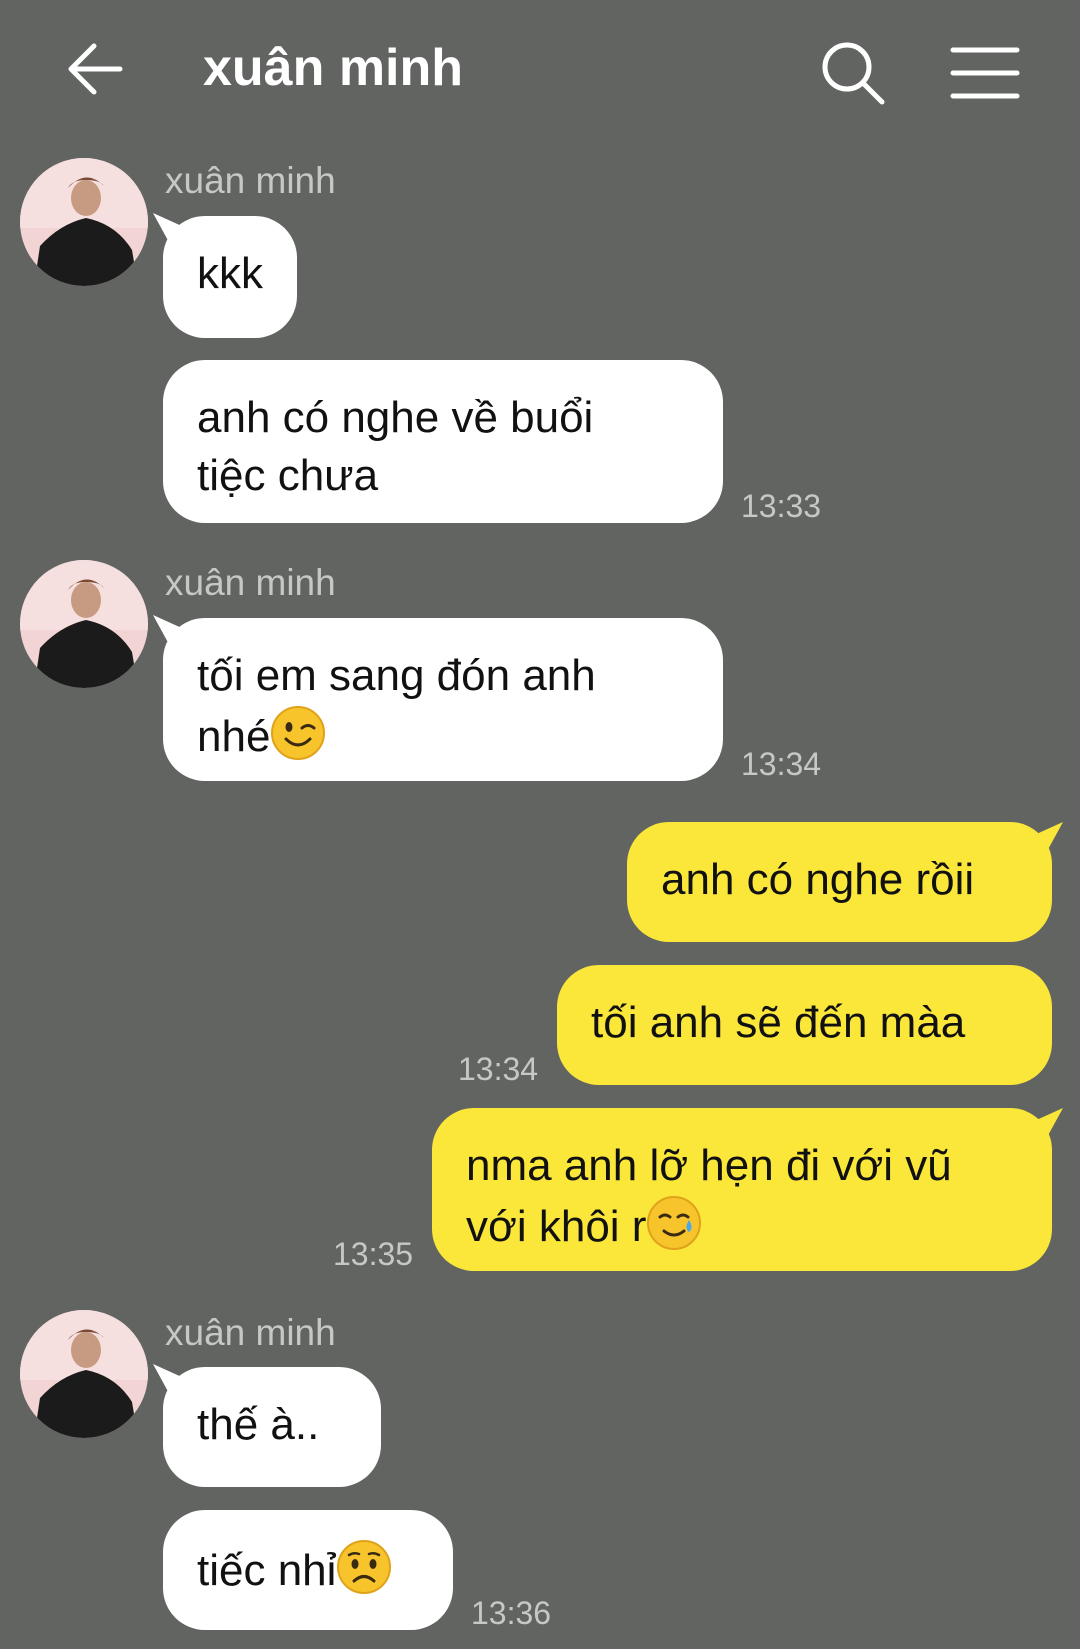 The image size is (1080, 1649). Describe the element at coordinates (288, 475) in the screenshot. I see `message-text-line: tiệc chưa` at that location.